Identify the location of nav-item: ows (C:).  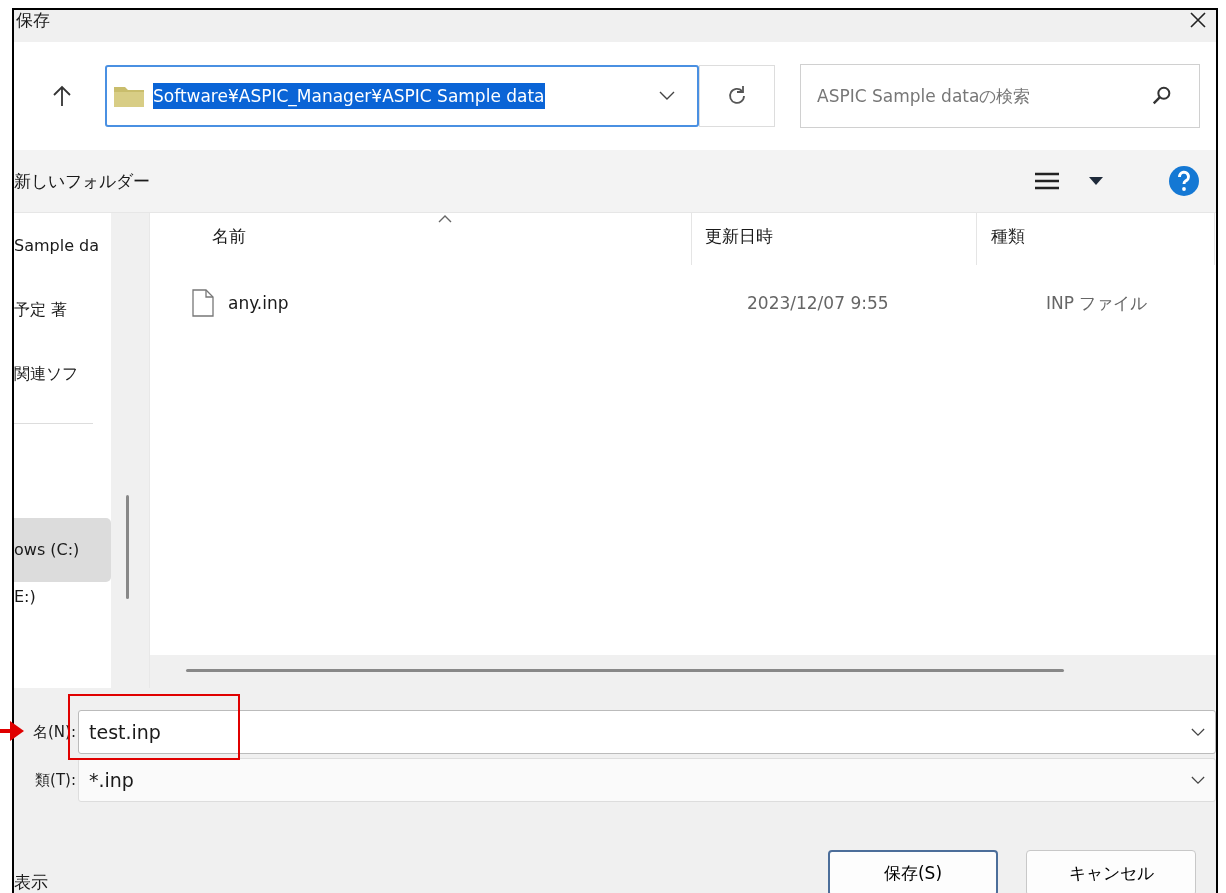
(62, 550).